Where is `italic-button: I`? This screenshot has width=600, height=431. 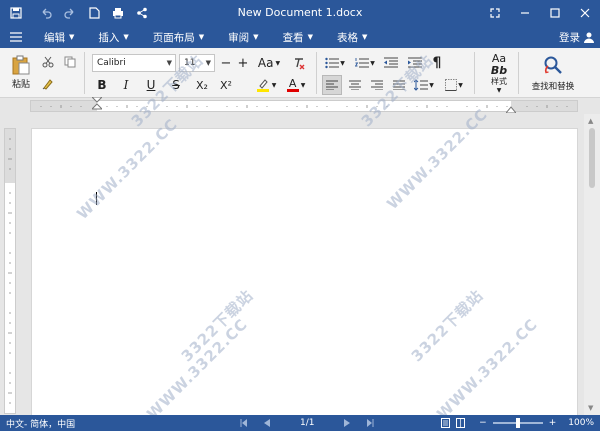 italic-button: I is located at coordinates (126, 85).